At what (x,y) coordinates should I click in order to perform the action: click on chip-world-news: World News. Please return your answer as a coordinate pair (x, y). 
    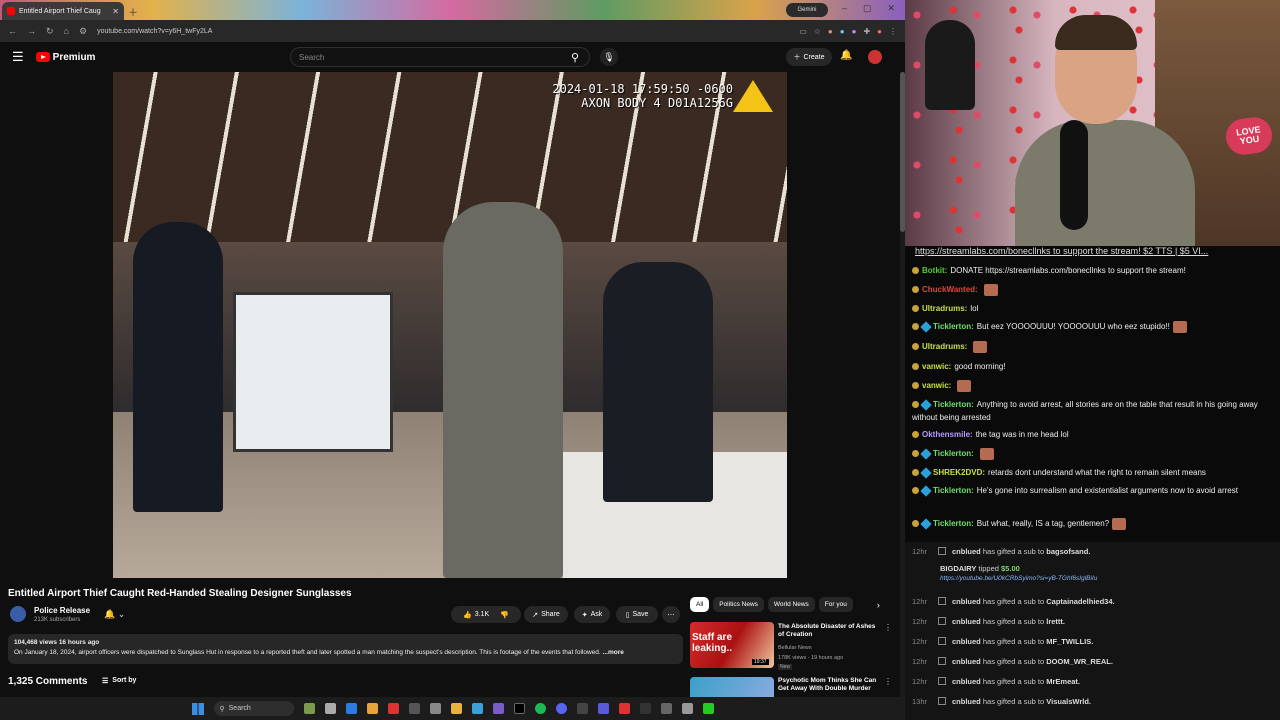
    Looking at the image, I should click on (791, 604).